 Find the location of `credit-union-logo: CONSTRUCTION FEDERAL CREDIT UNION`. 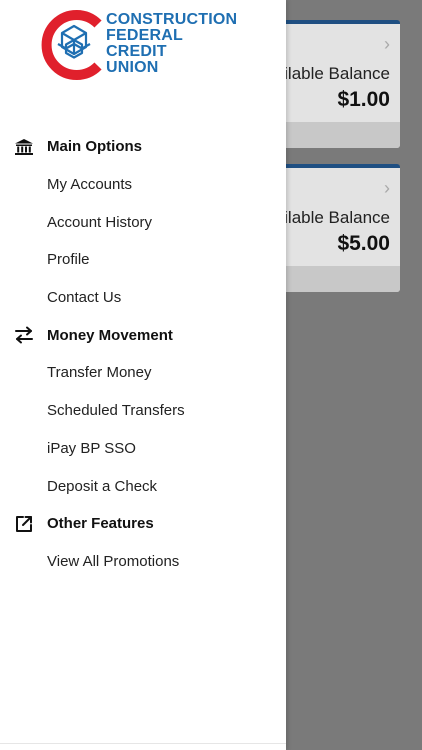

credit-union-logo: CONSTRUCTION FEDERAL CREDIT UNION is located at coordinates (142, 45).